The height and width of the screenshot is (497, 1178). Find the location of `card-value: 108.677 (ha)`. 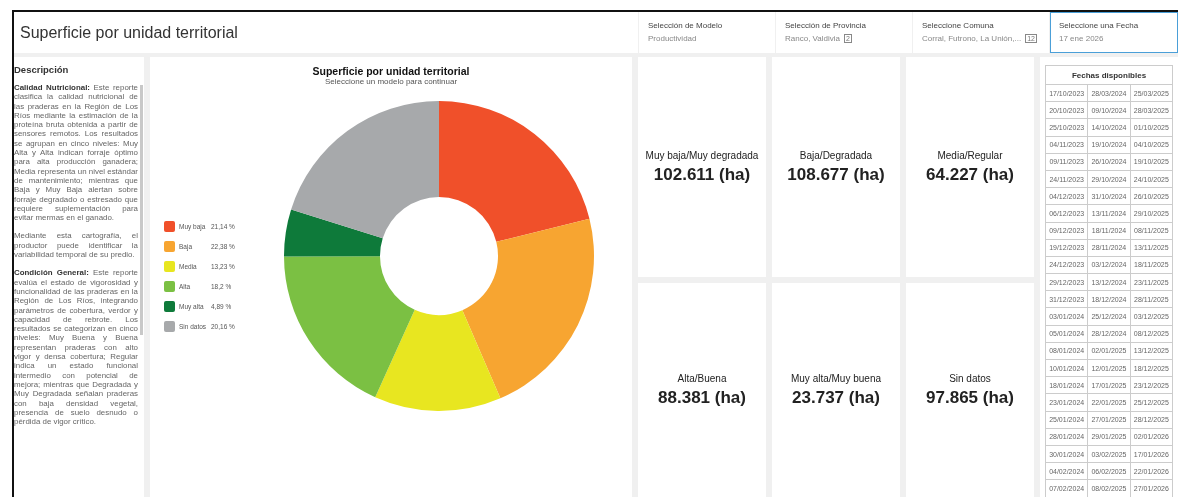

card-value: 108.677 (ha) is located at coordinates (836, 174).